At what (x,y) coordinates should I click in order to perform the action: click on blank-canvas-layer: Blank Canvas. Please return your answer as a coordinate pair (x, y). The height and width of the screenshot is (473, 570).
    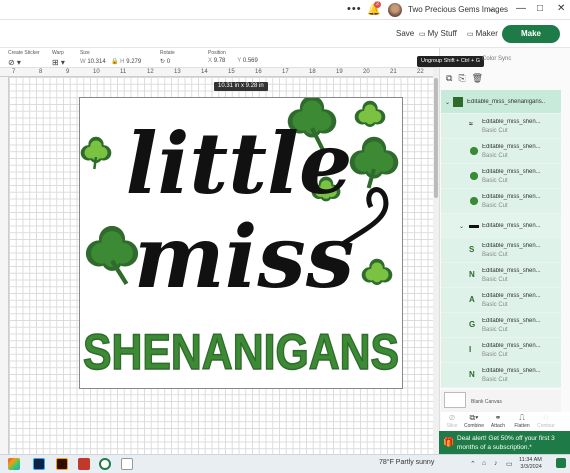
    Looking at the image, I should click on (501, 401).